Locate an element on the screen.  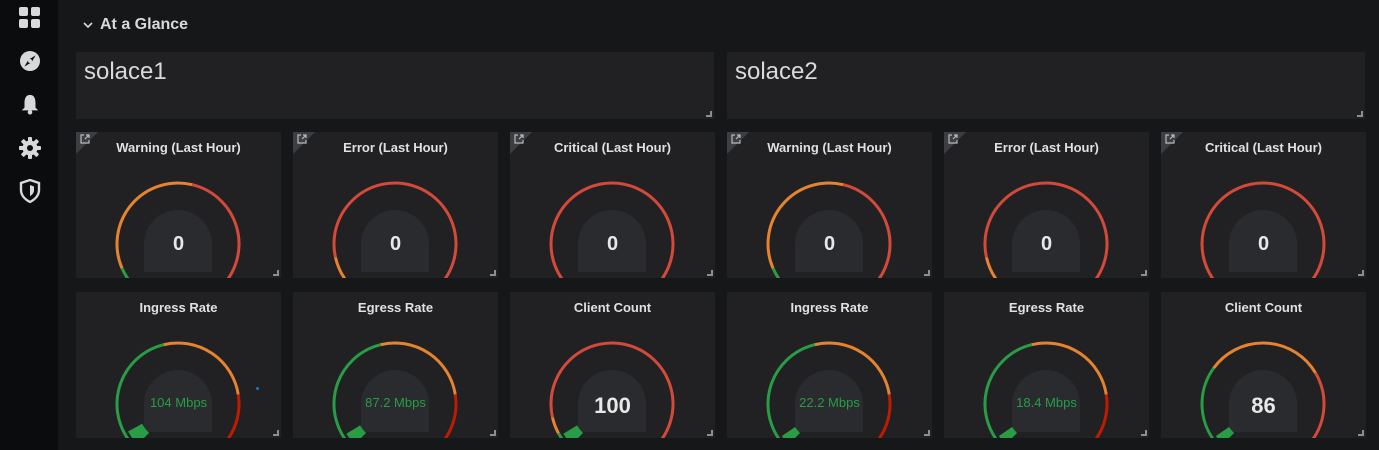
rate-gauge-panel: Ingress Rate 104 Mbps is located at coordinates (178, 365).